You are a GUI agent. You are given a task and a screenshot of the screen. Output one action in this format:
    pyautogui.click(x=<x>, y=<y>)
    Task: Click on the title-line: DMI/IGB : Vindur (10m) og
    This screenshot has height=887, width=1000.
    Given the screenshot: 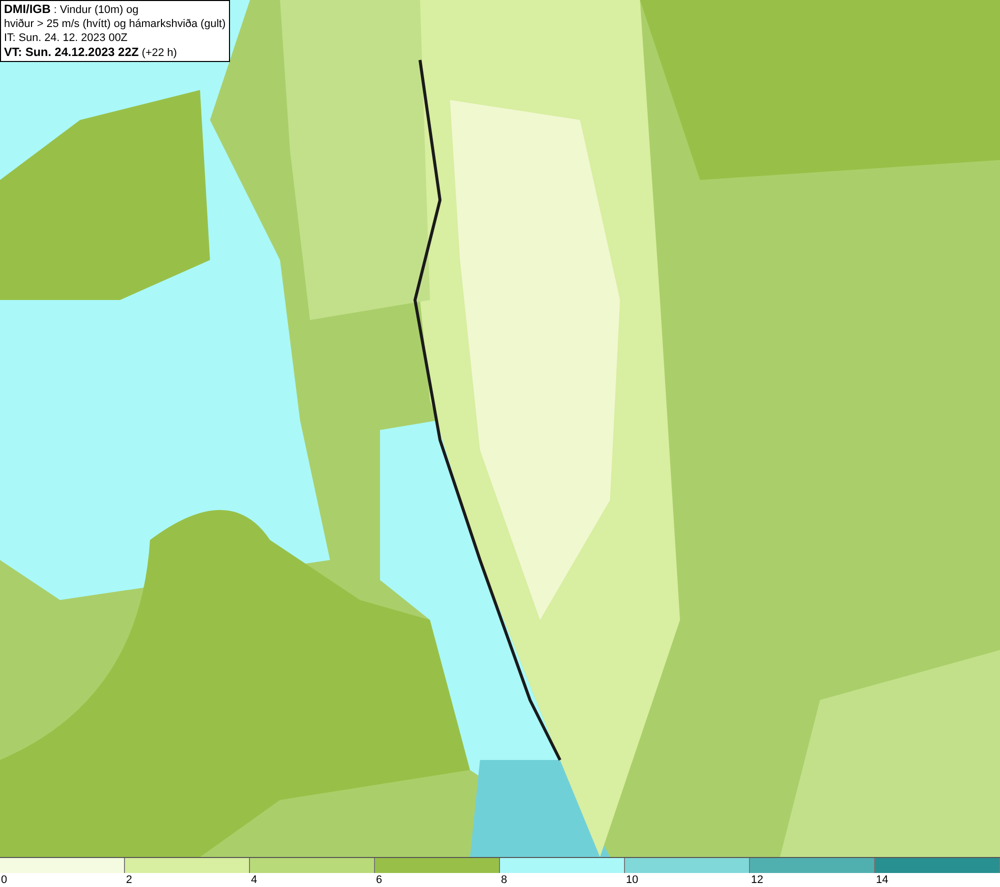 What is the action you would take?
    pyautogui.click(x=72, y=9)
    